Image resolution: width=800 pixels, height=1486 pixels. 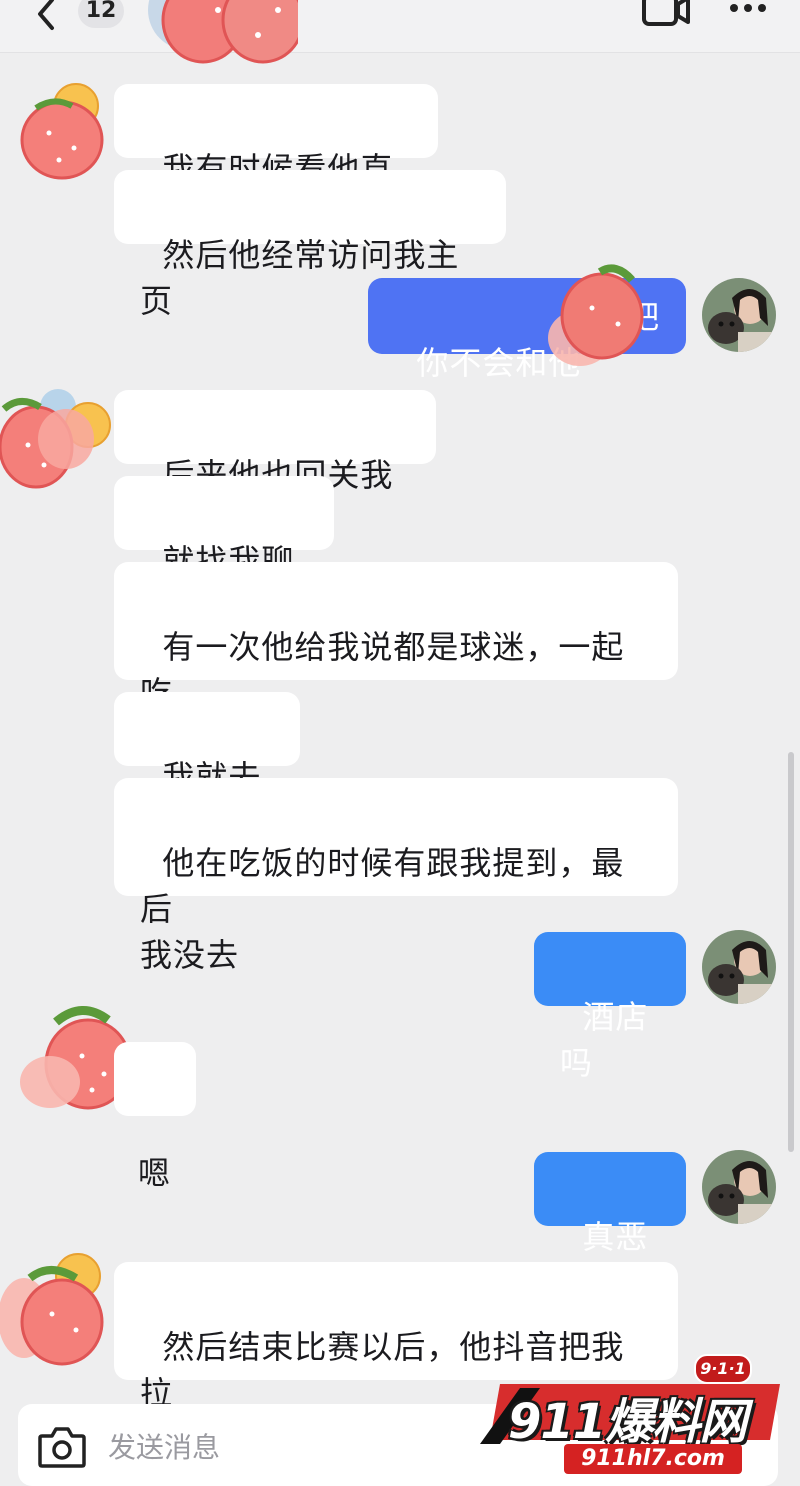 I want to click on camera-icon, so click(x=62, y=1447).